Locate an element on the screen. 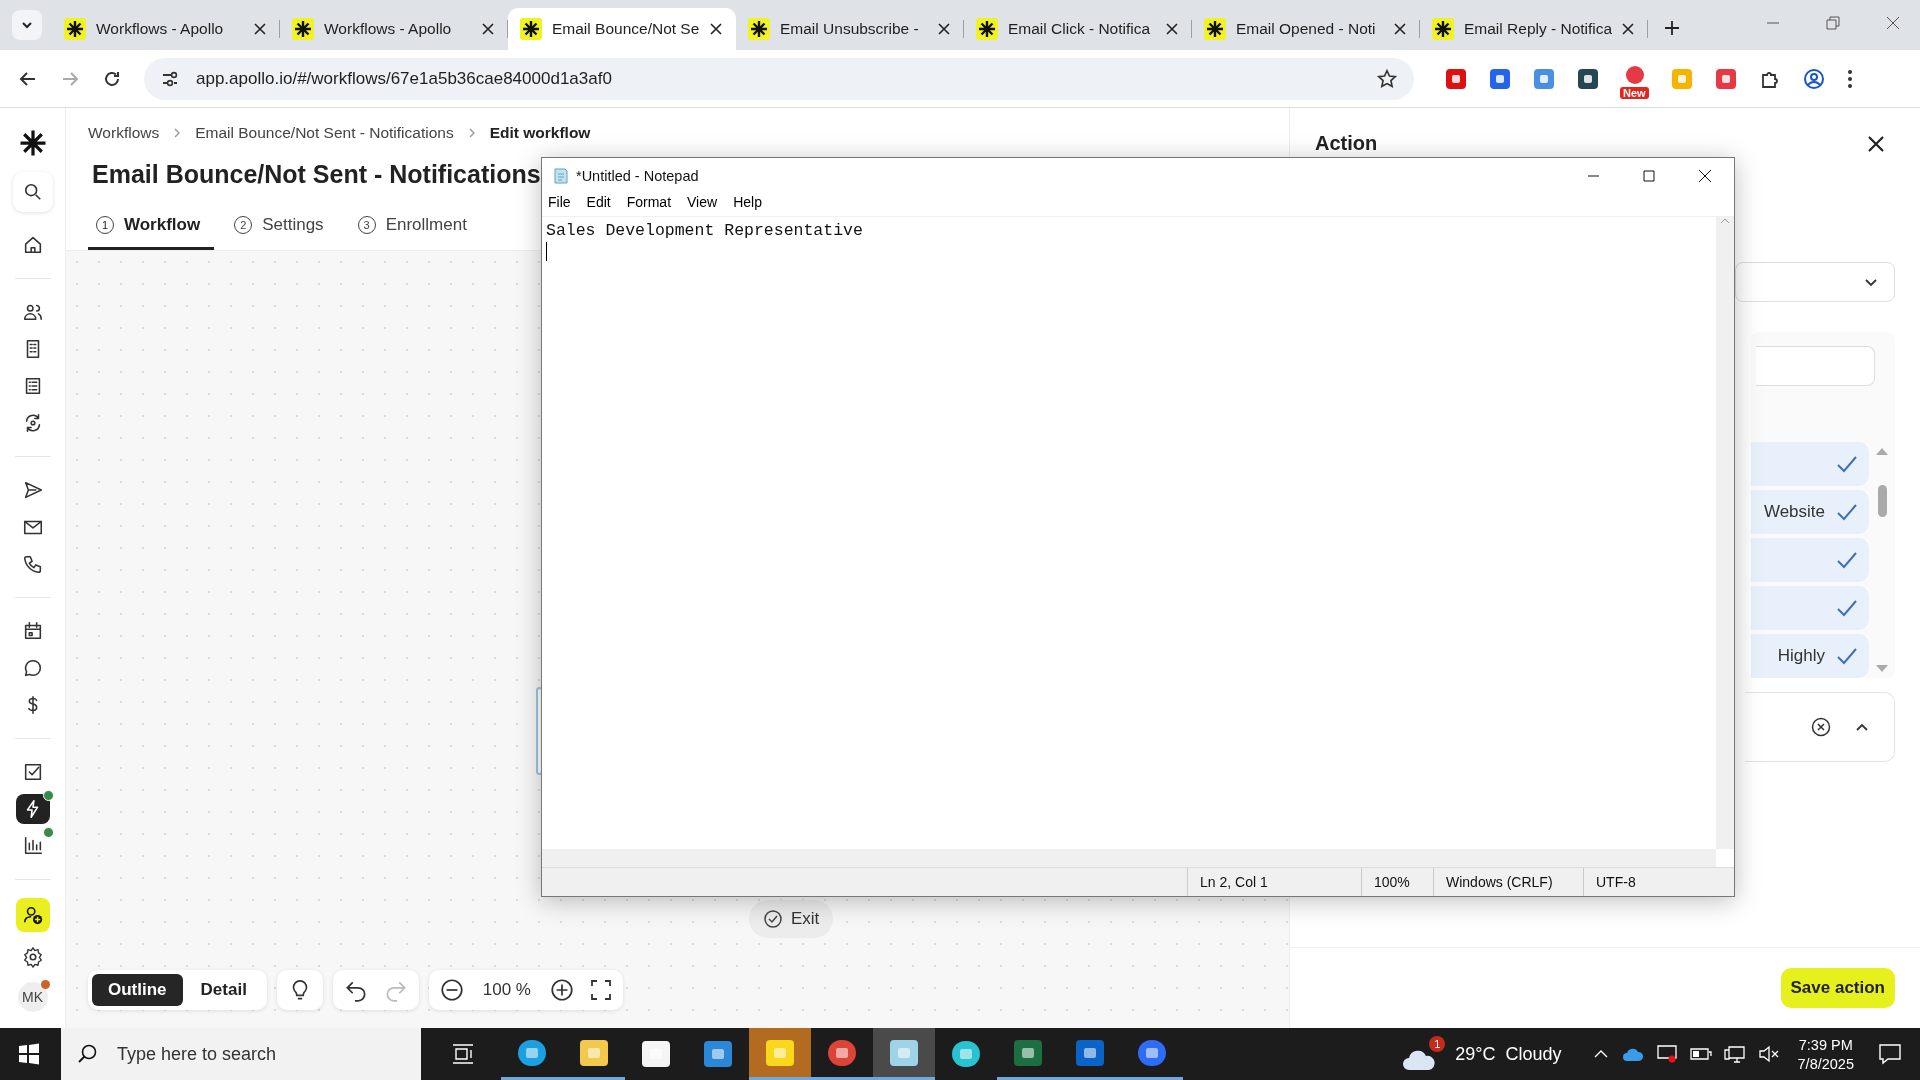  bookmark-star-icon is located at coordinates (1387, 78).